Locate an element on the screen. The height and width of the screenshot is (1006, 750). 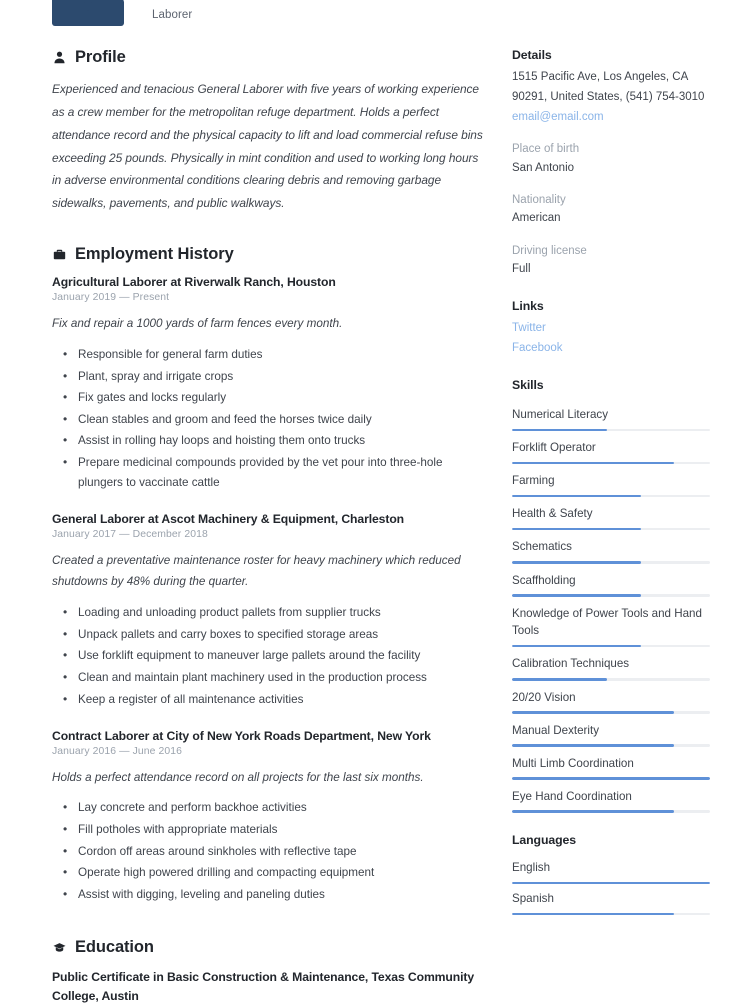
languages-list: English Spanish is located at coordinates (611, 884).